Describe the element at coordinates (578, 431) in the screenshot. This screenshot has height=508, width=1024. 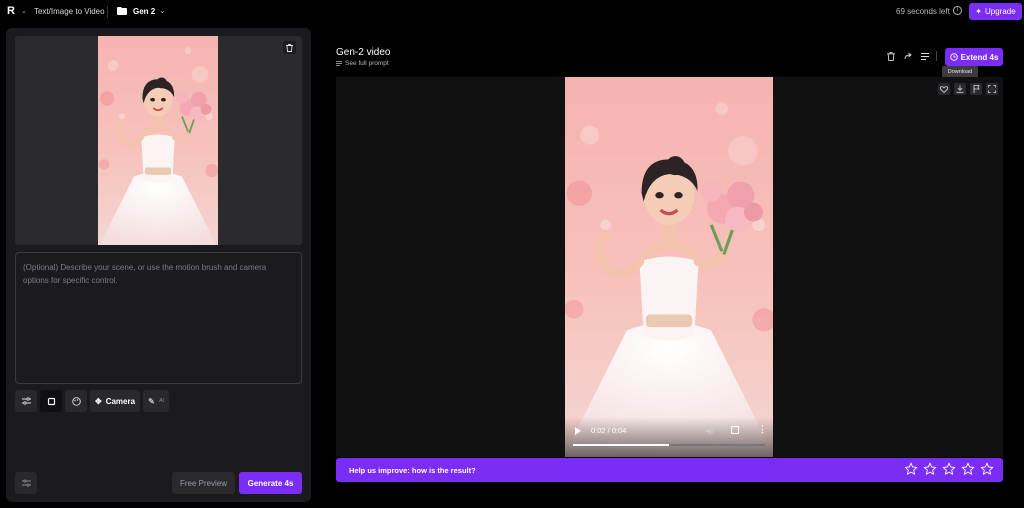
I see `play-icon` at that location.